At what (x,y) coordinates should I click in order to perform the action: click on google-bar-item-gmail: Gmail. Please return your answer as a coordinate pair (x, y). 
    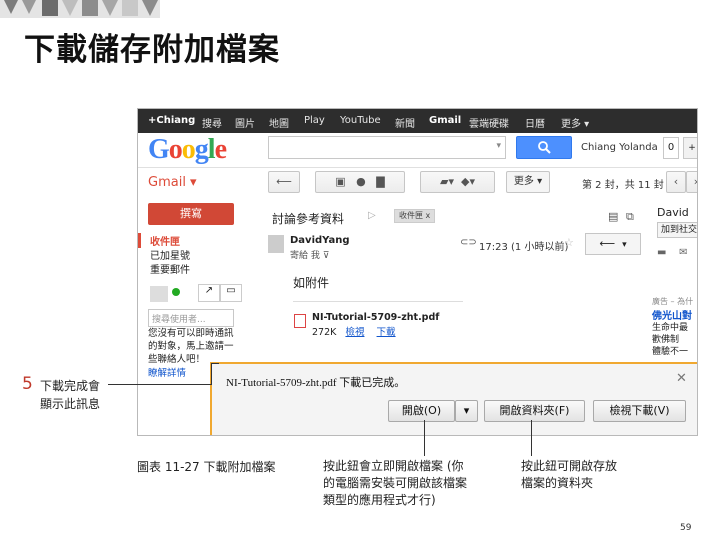
    Looking at the image, I should click on (445, 120).